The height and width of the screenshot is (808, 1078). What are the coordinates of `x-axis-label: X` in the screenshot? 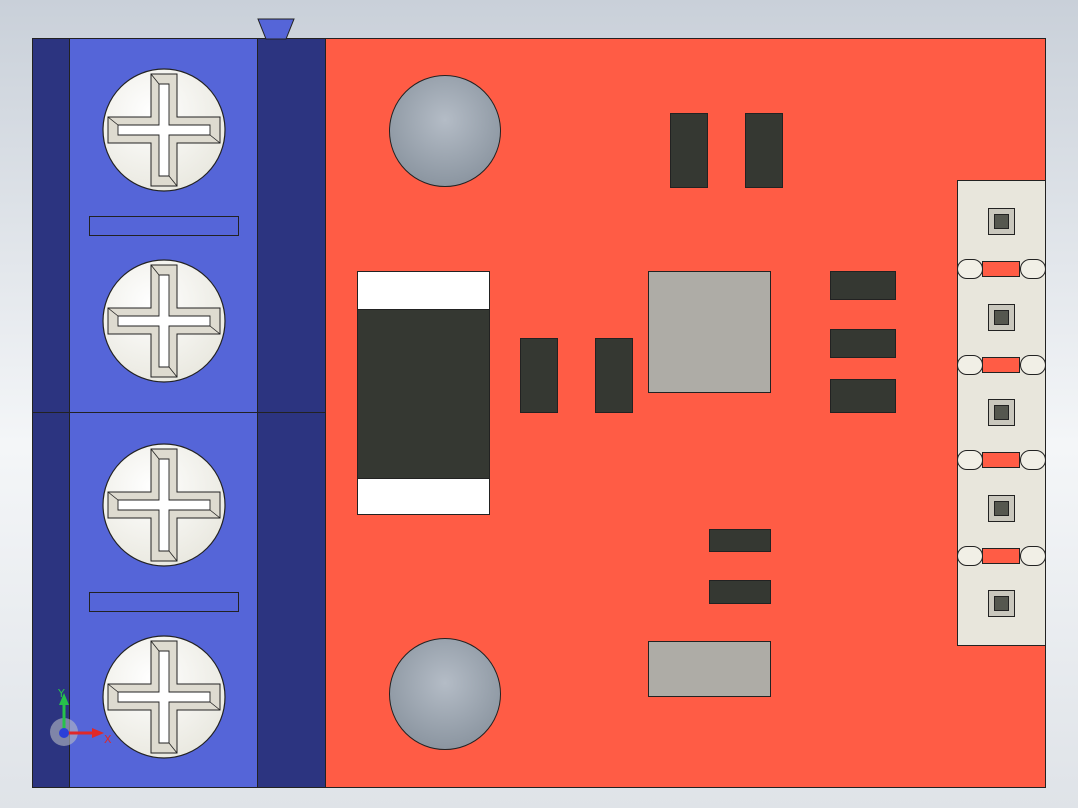 It's located at (108, 739).